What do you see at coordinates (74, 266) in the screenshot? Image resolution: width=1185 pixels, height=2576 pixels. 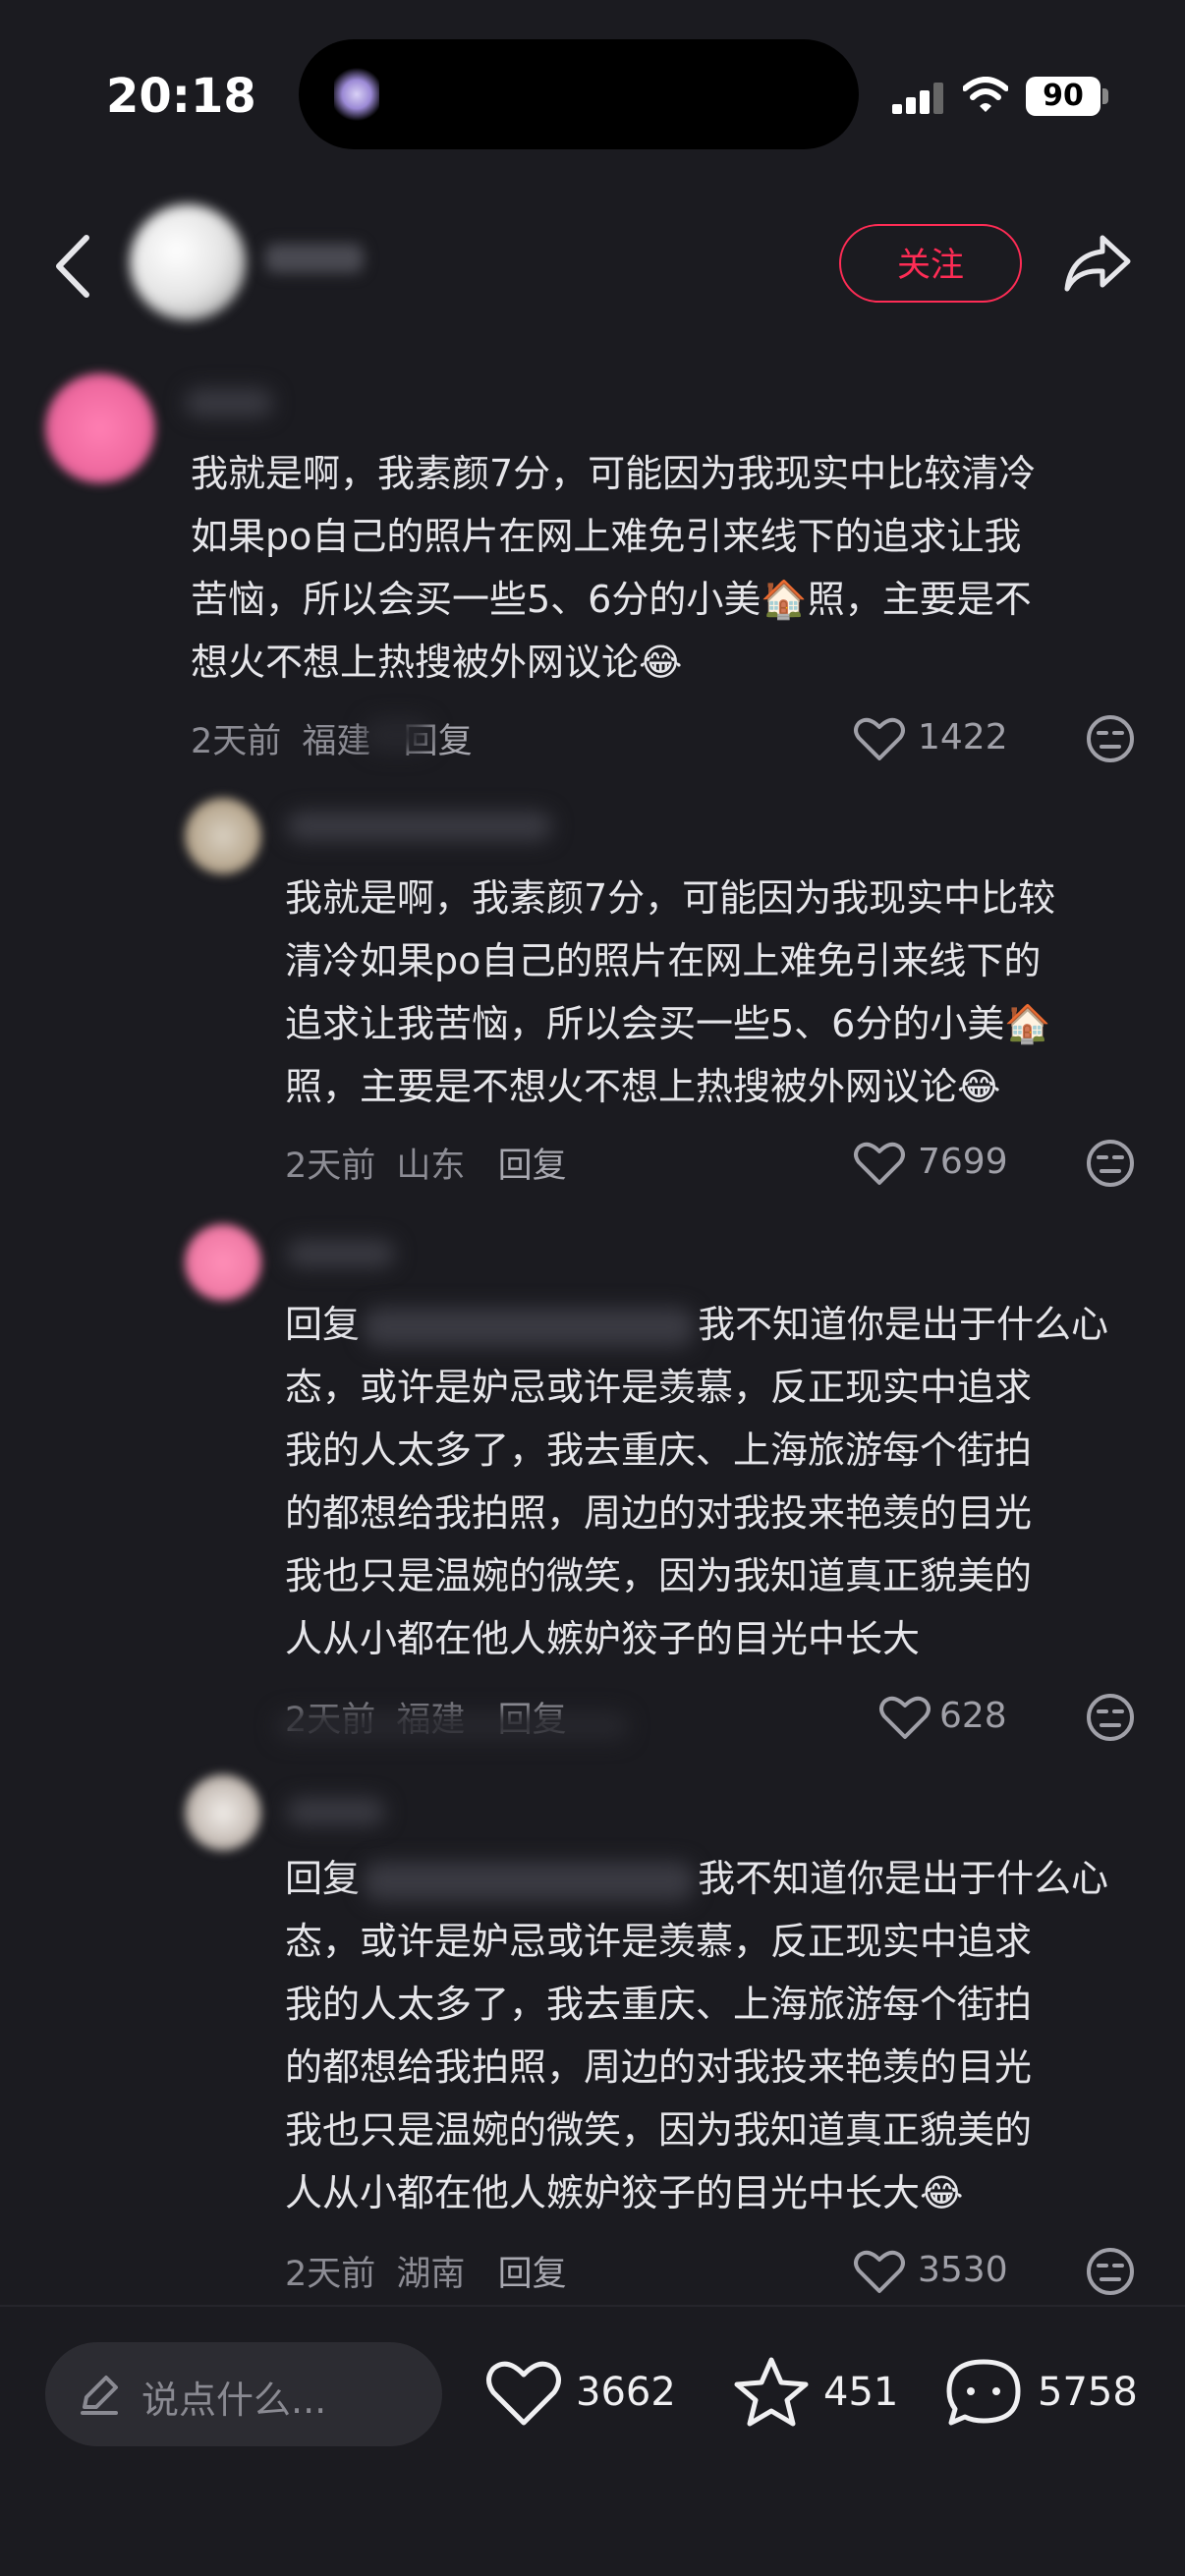 I see `back-chevron-icon` at bounding box center [74, 266].